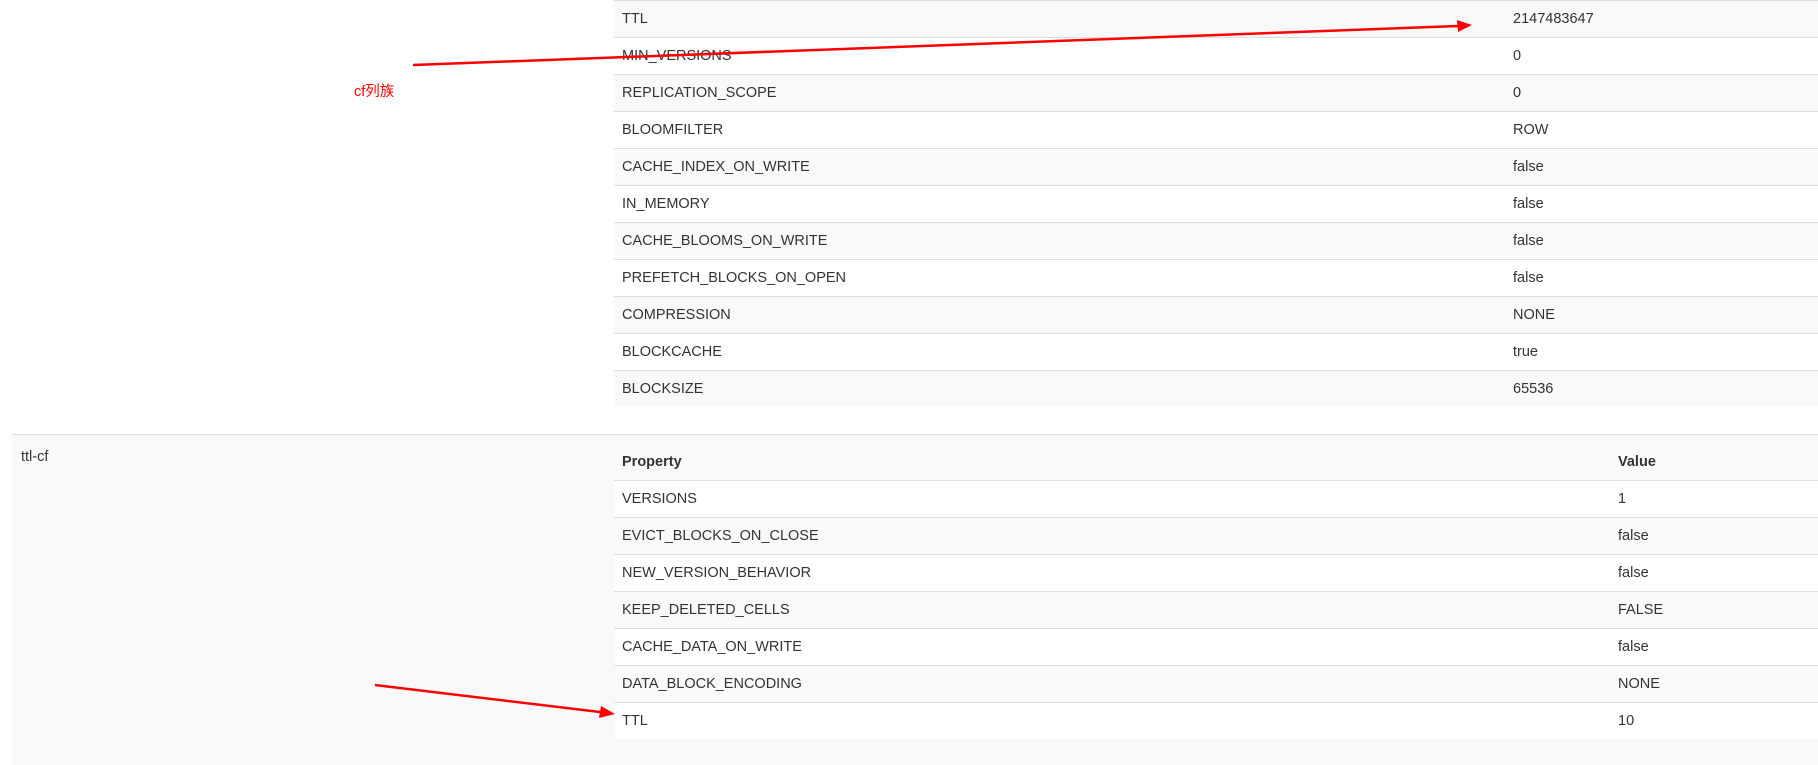 Image resolution: width=1818 pixels, height=765 pixels. Describe the element at coordinates (1714, 462) in the screenshot. I see `value-column-header: Value` at that location.